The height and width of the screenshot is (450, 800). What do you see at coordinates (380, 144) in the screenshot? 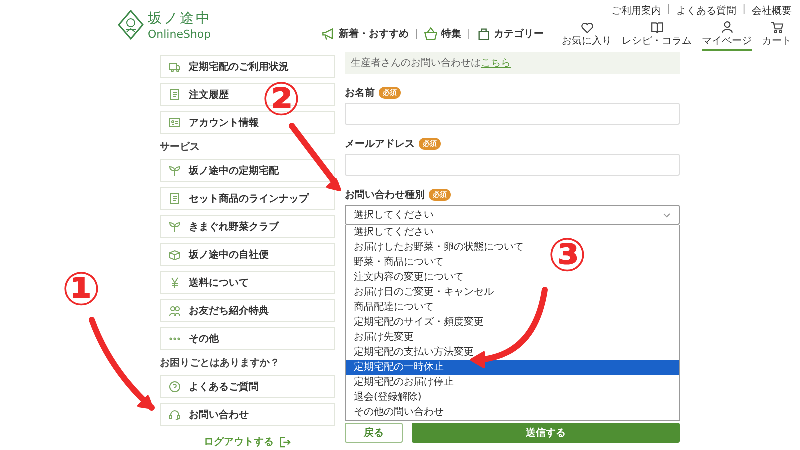
I see `field-label: メールアドレス` at bounding box center [380, 144].